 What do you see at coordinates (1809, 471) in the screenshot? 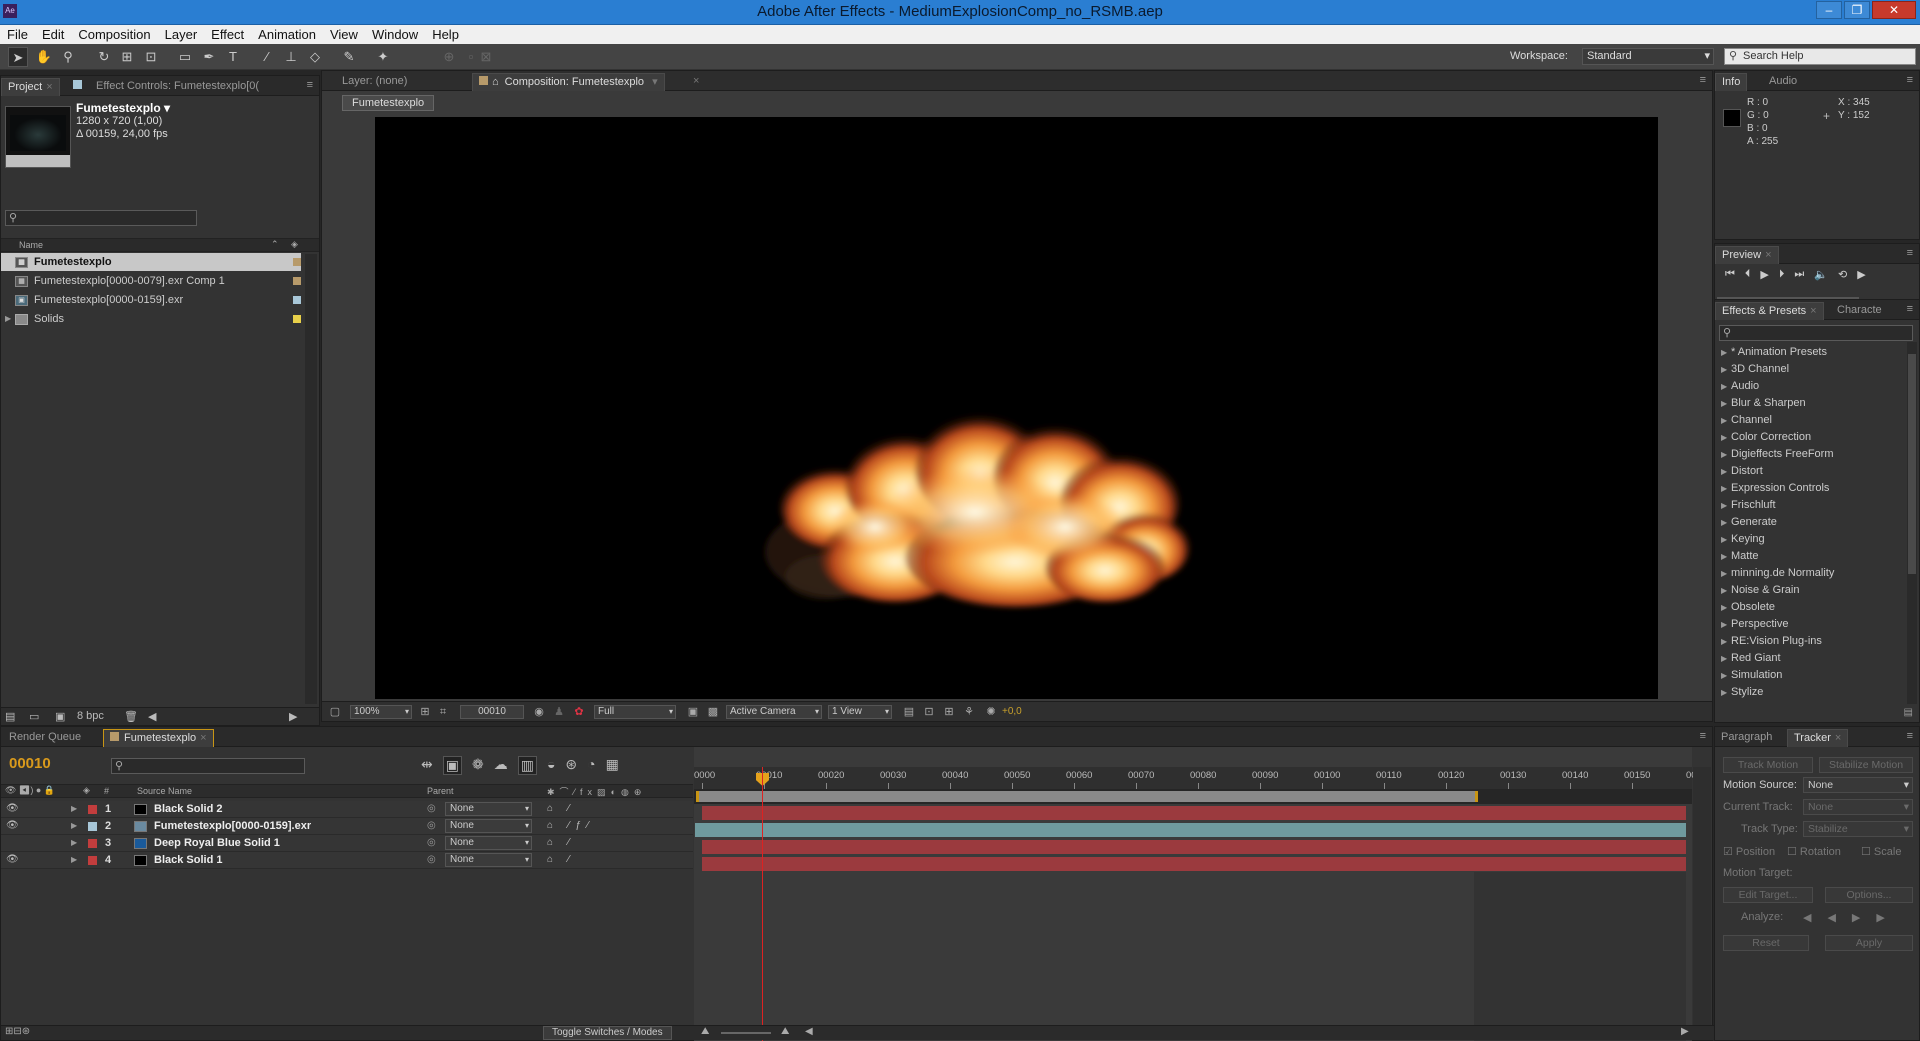
I see `list-item: ▶ Distort` at bounding box center [1809, 471].